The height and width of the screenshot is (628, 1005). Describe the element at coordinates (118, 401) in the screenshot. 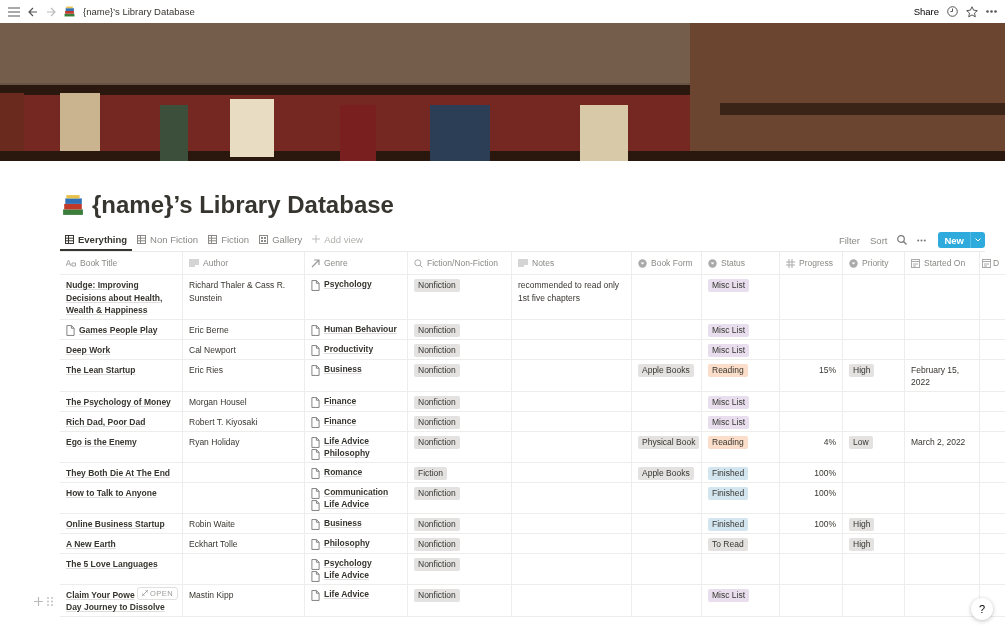

I see `book-title-link: The Psychology of Money` at that location.